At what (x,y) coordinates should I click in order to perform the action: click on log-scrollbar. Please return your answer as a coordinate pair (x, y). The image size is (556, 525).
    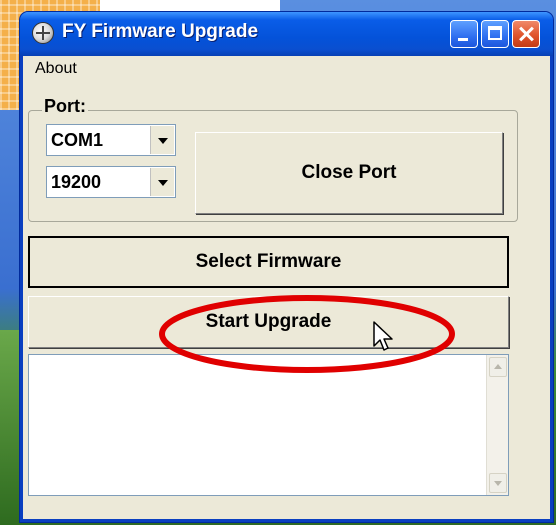
    Looking at the image, I should click on (497, 425).